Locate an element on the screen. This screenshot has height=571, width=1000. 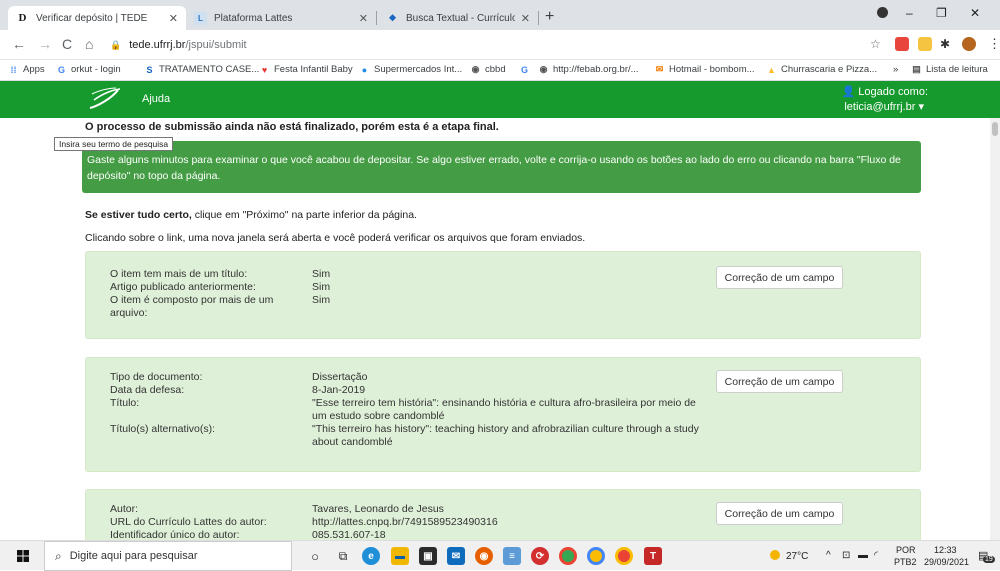
tede-favicon: D is located at coordinates (22, 18).